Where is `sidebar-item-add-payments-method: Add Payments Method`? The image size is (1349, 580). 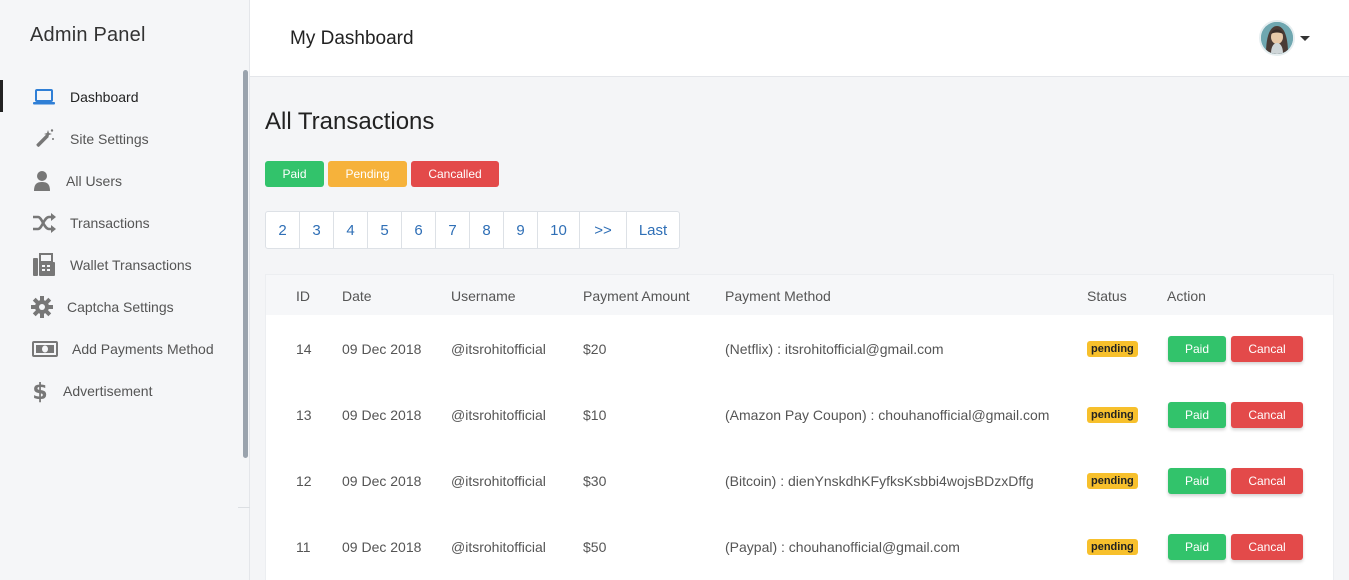
sidebar-item-add-payments-method: Add Payments Method is located at coordinates (122, 349).